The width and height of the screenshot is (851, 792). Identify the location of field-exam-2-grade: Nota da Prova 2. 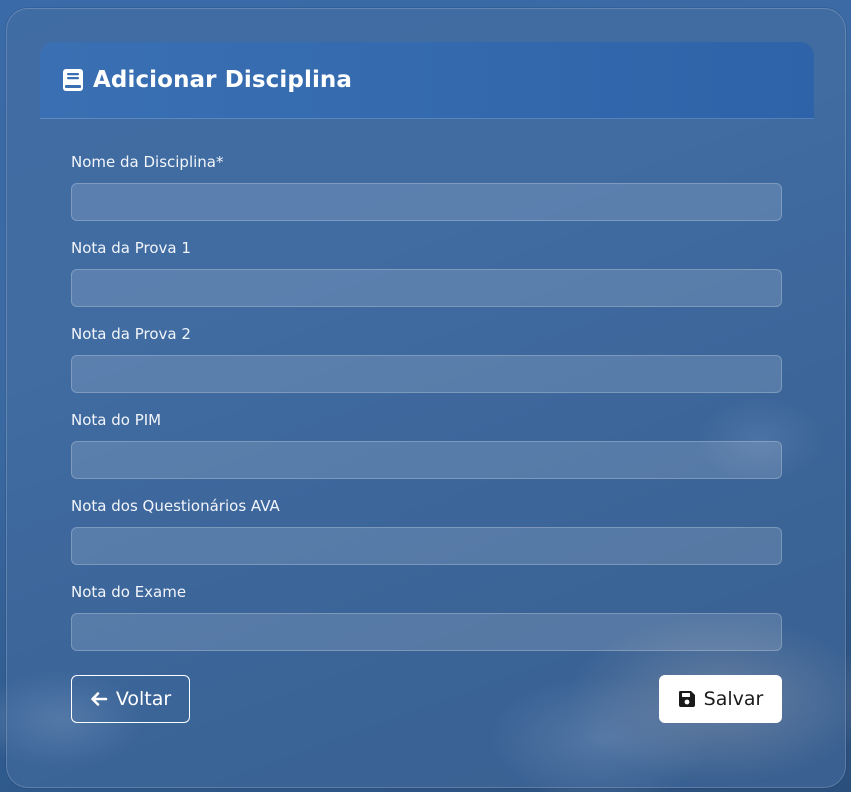
(426, 357).